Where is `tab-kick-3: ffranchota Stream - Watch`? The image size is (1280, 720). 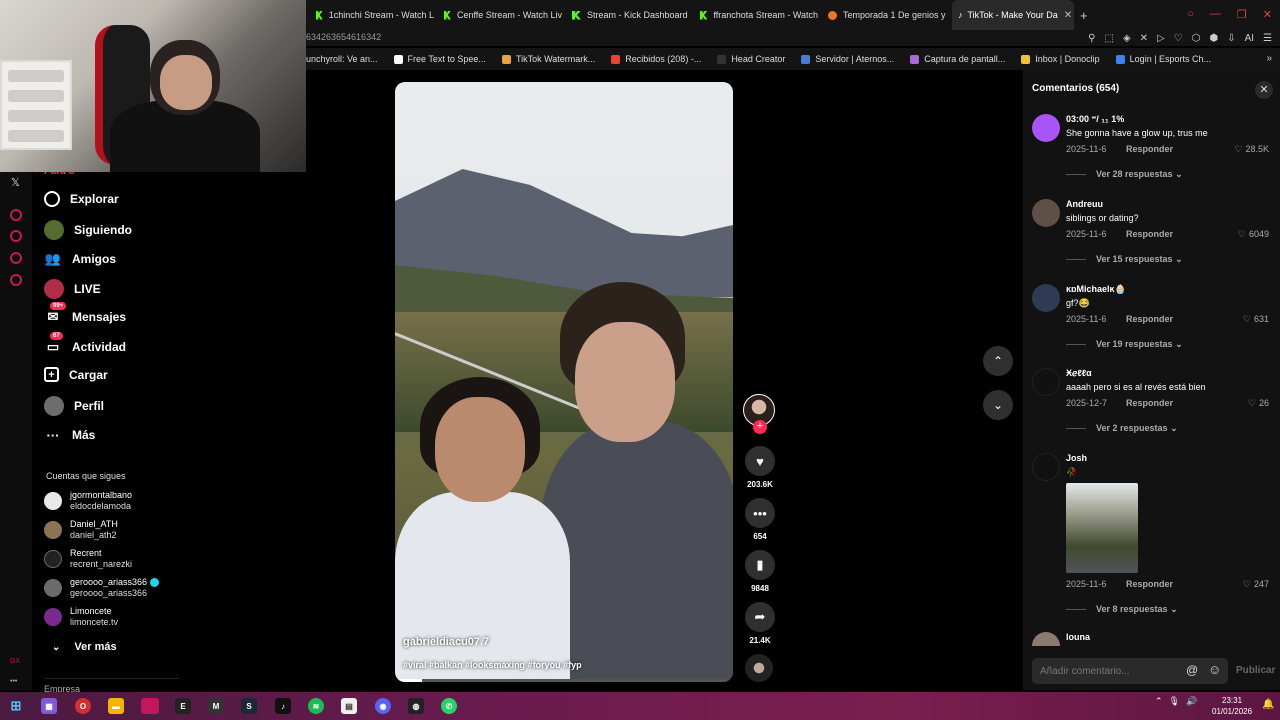 tab-kick-3: ffranchota Stream - Watch is located at coordinates (759, 15).